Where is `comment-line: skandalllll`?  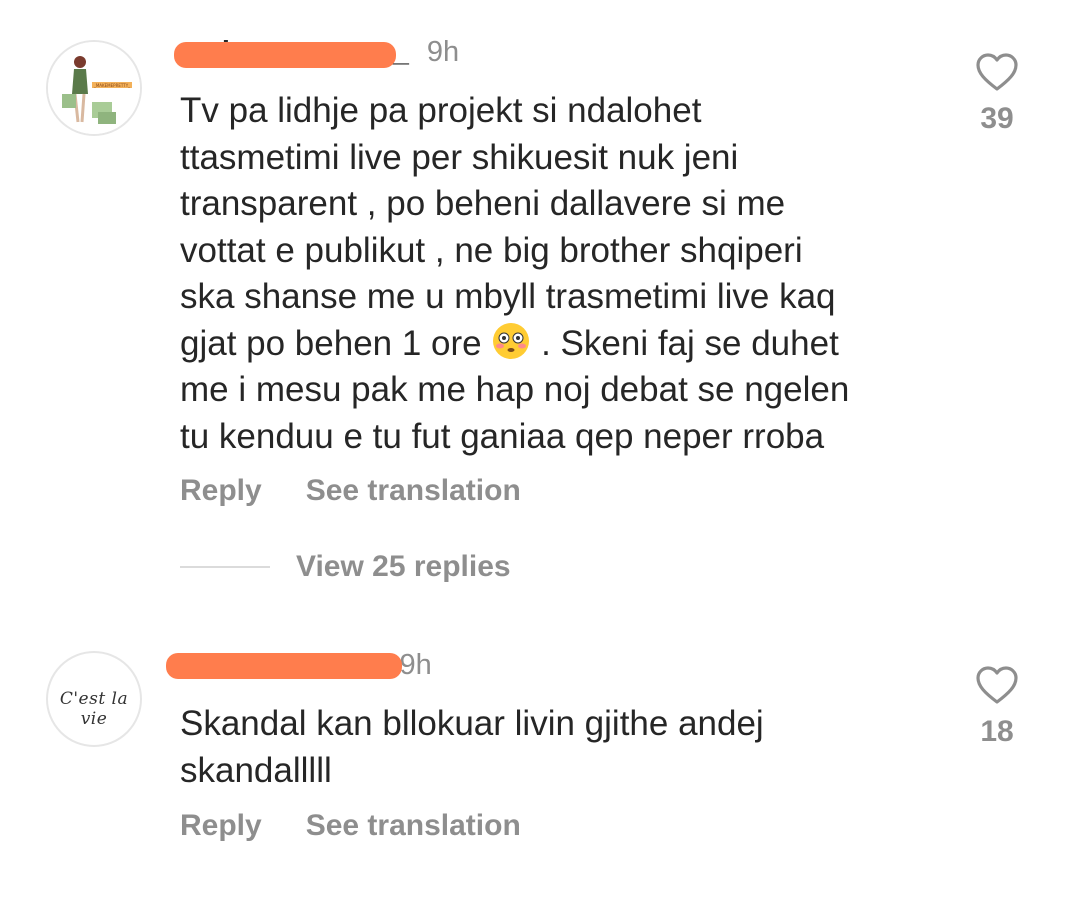
comment-line: skandalllll is located at coordinates (256, 770).